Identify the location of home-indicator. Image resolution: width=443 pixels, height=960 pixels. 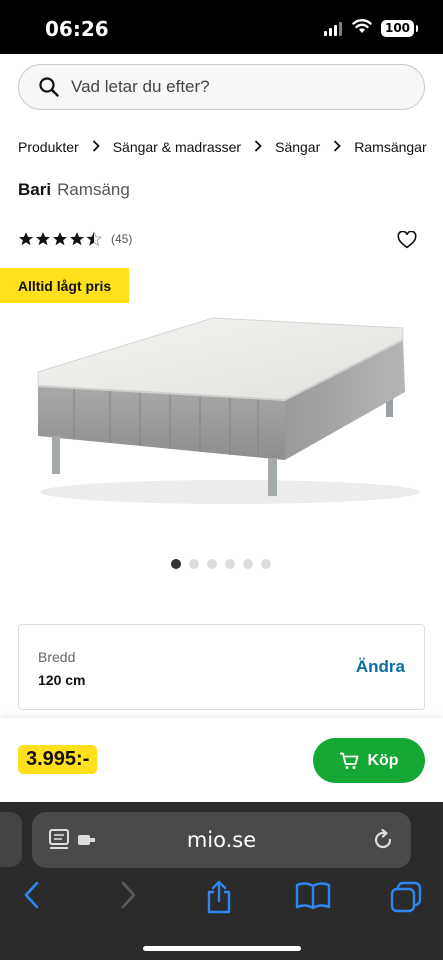
(222, 948).